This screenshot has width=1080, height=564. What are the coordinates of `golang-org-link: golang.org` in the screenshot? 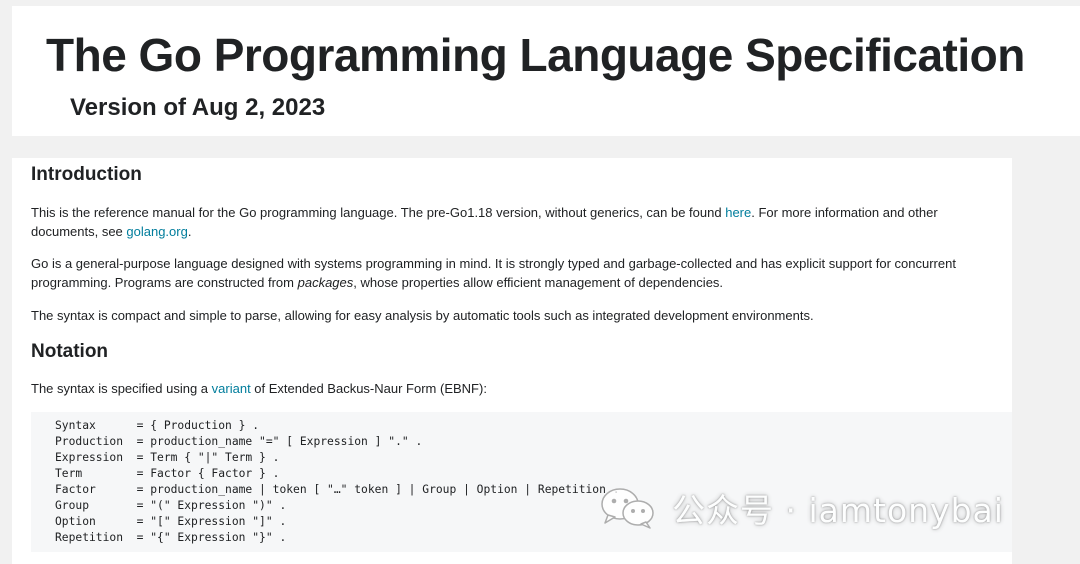 It's located at (156, 231).